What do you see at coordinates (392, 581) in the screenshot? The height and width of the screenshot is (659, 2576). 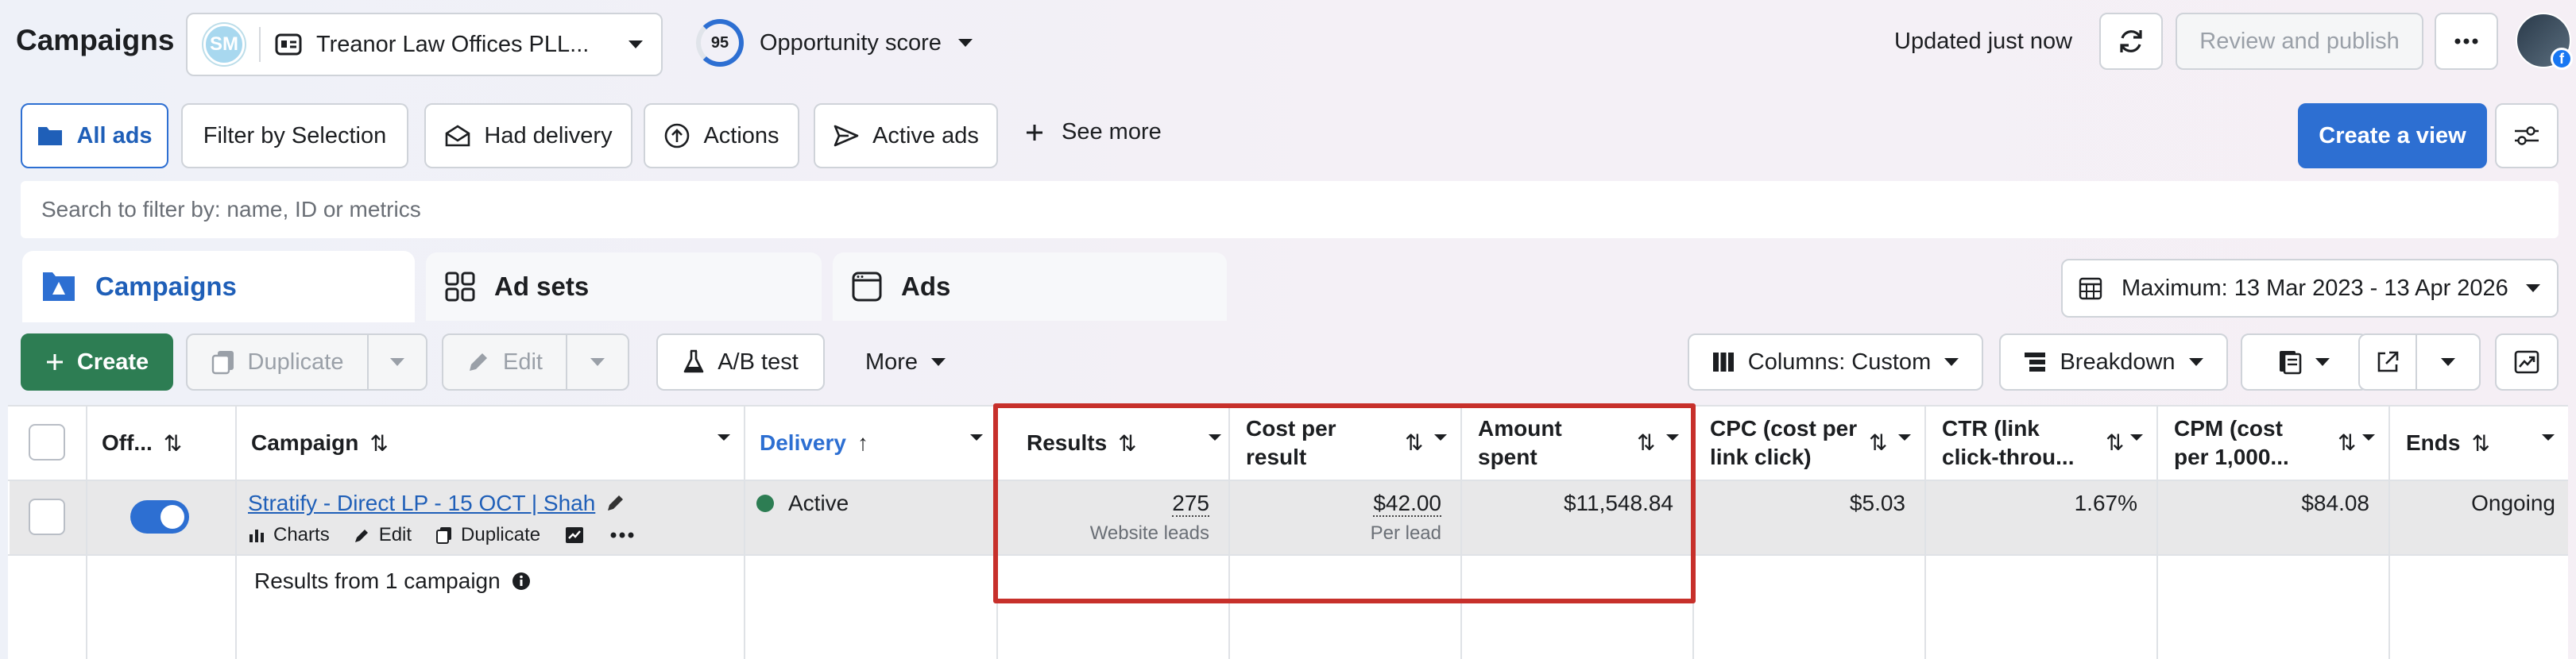 I see `results-summary: Results from 1 campaign` at bounding box center [392, 581].